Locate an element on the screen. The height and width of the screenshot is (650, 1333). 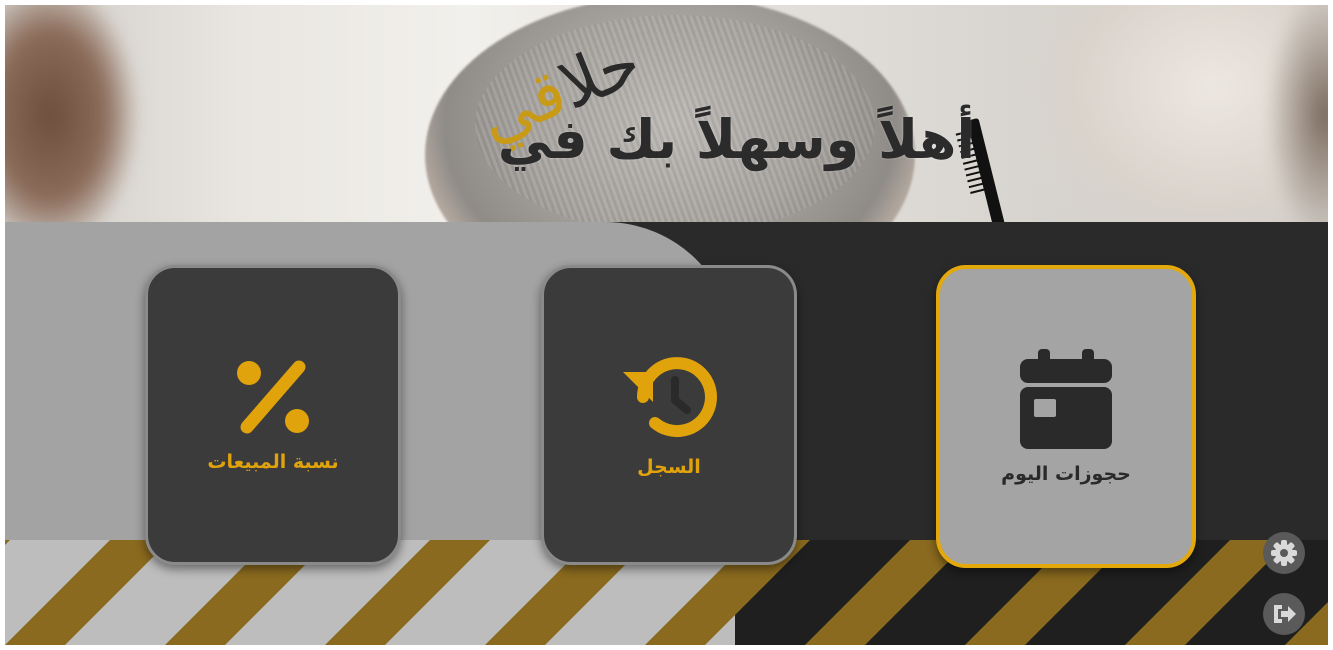
history-label: السجل is located at coordinates (669, 467).